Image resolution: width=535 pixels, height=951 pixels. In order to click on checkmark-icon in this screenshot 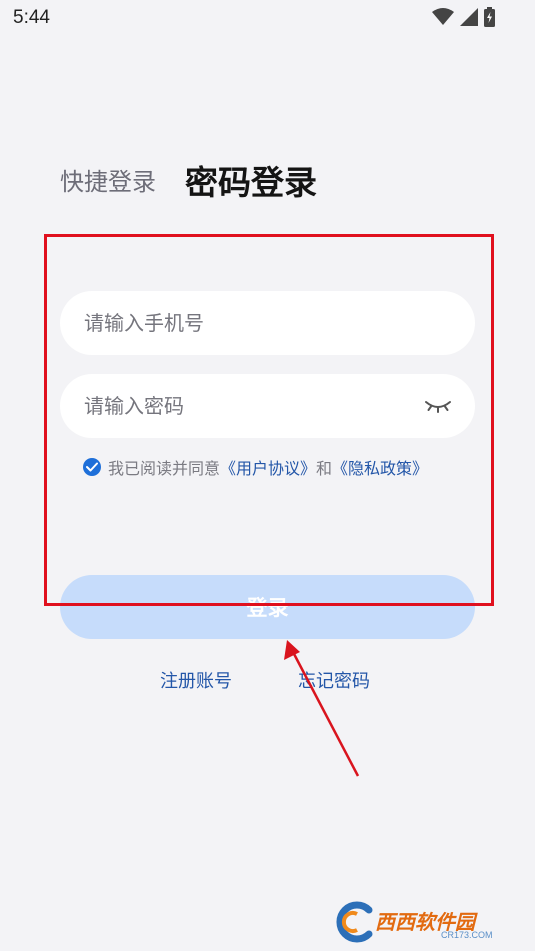, I will do `click(92, 467)`.